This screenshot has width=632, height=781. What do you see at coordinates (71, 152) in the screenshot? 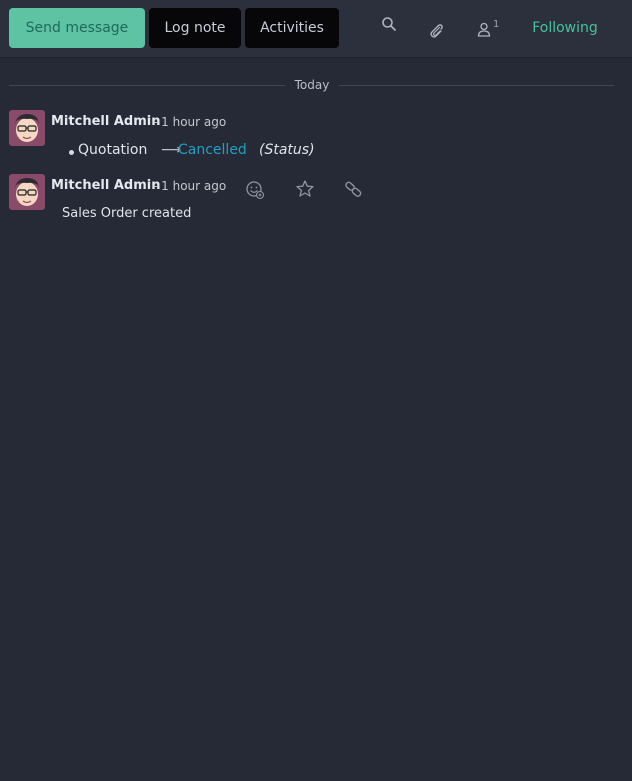
I see `list-bullet` at bounding box center [71, 152].